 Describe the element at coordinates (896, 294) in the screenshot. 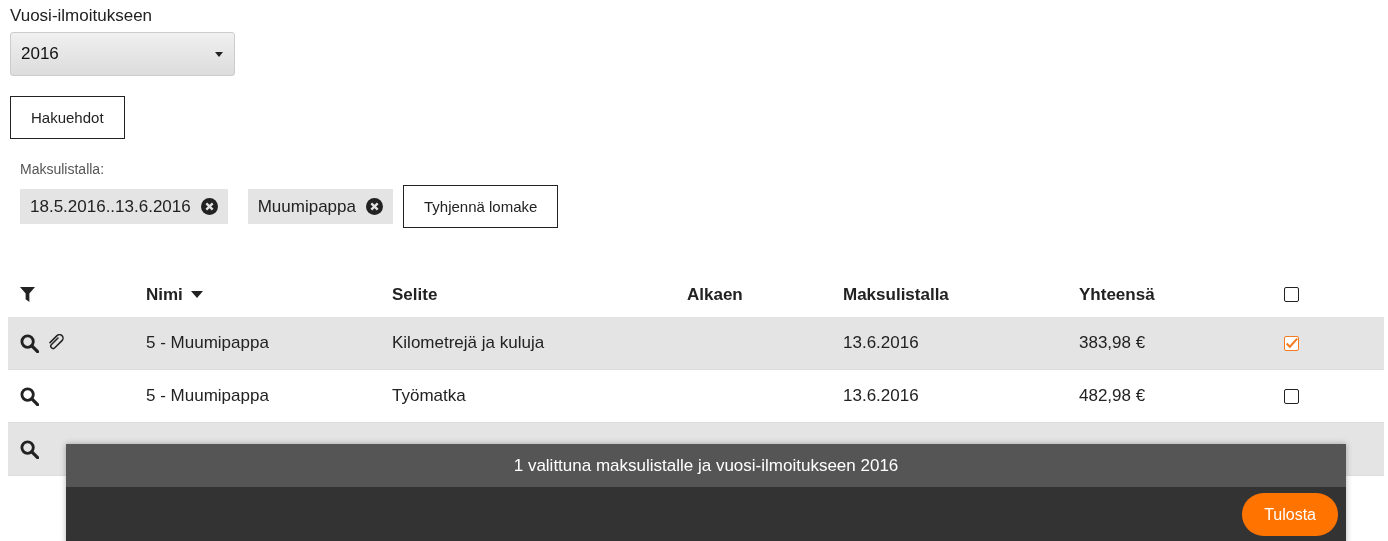

I see `column-header: Maksulistalla` at that location.